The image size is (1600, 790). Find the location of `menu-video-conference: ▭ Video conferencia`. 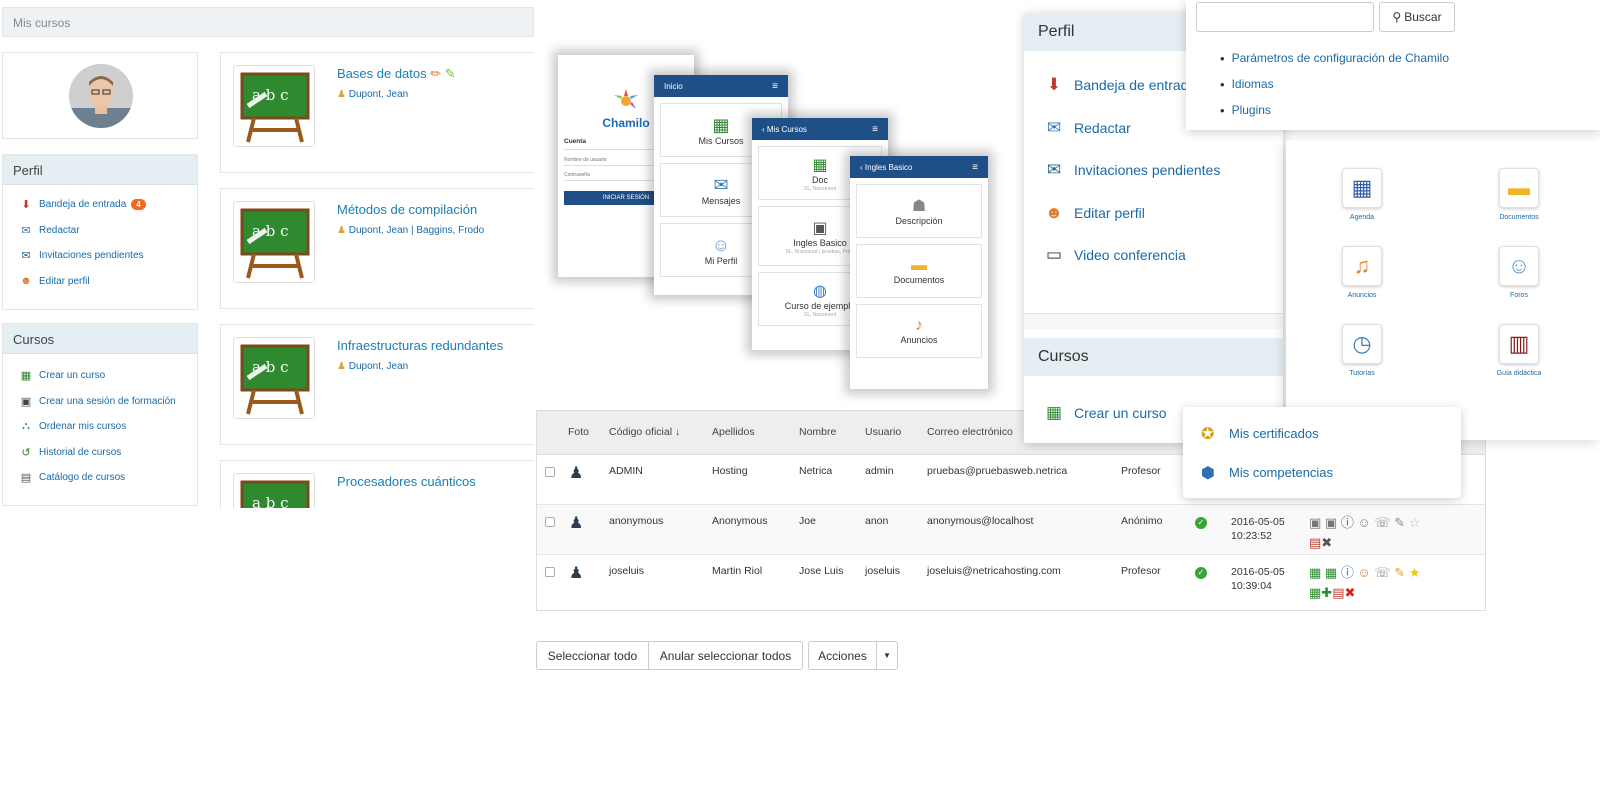

menu-video-conference: ▭ Video conferencia is located at coordinates (1153, 255).